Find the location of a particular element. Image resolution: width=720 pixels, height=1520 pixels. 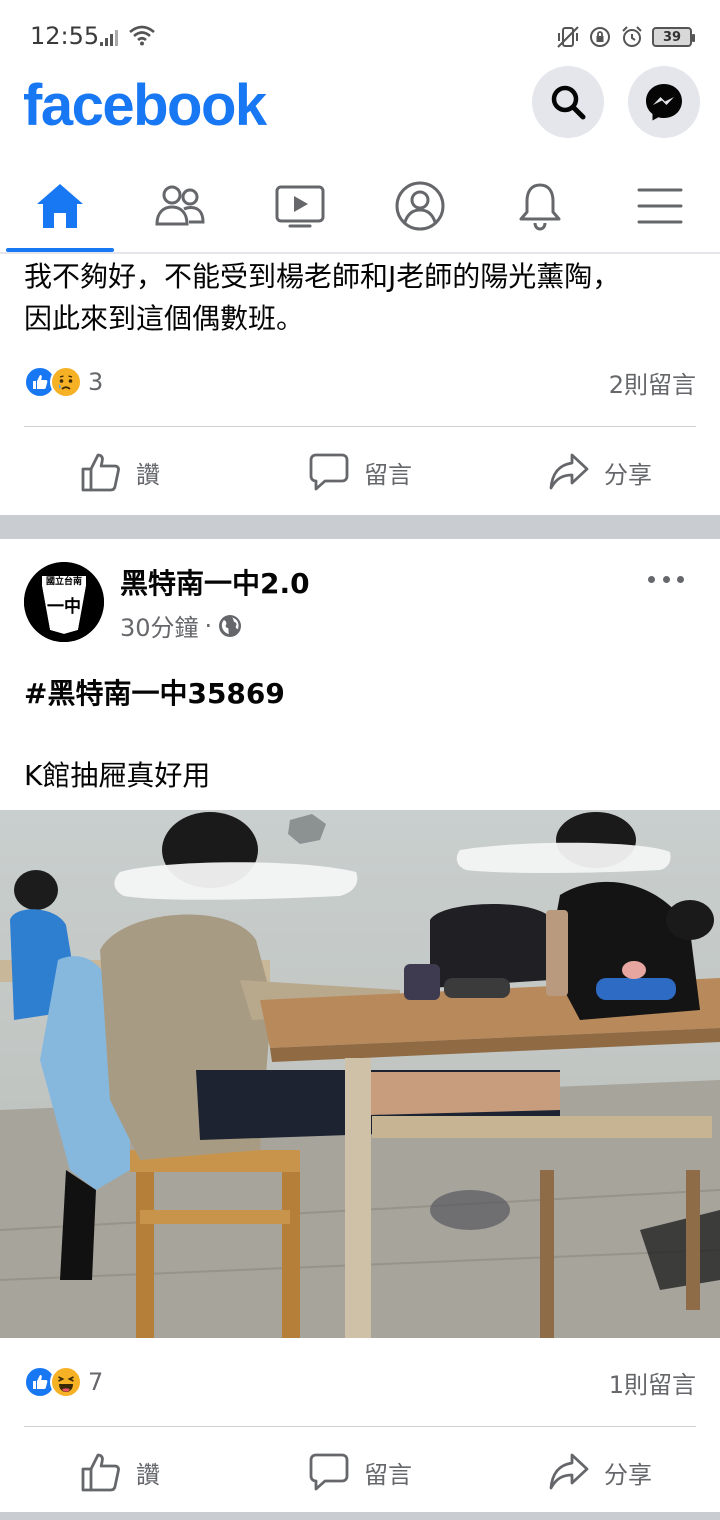

tab-bar is located at coordinates (360, 206).